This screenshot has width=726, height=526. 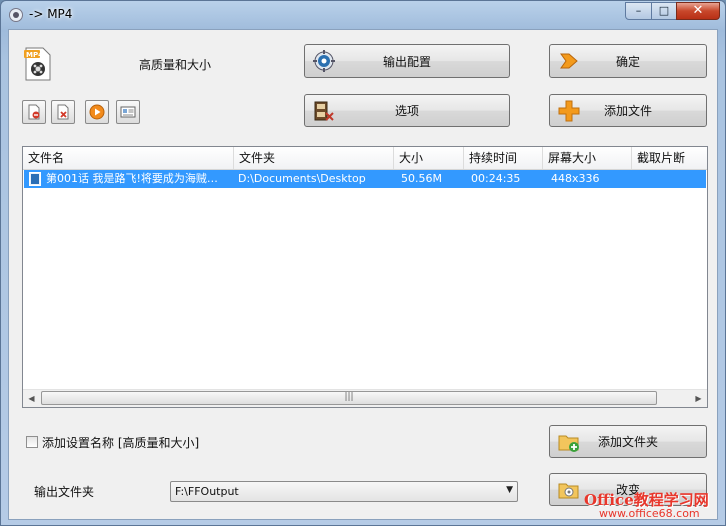 I want to click on video-file-icon, so click(x=35, y=179).